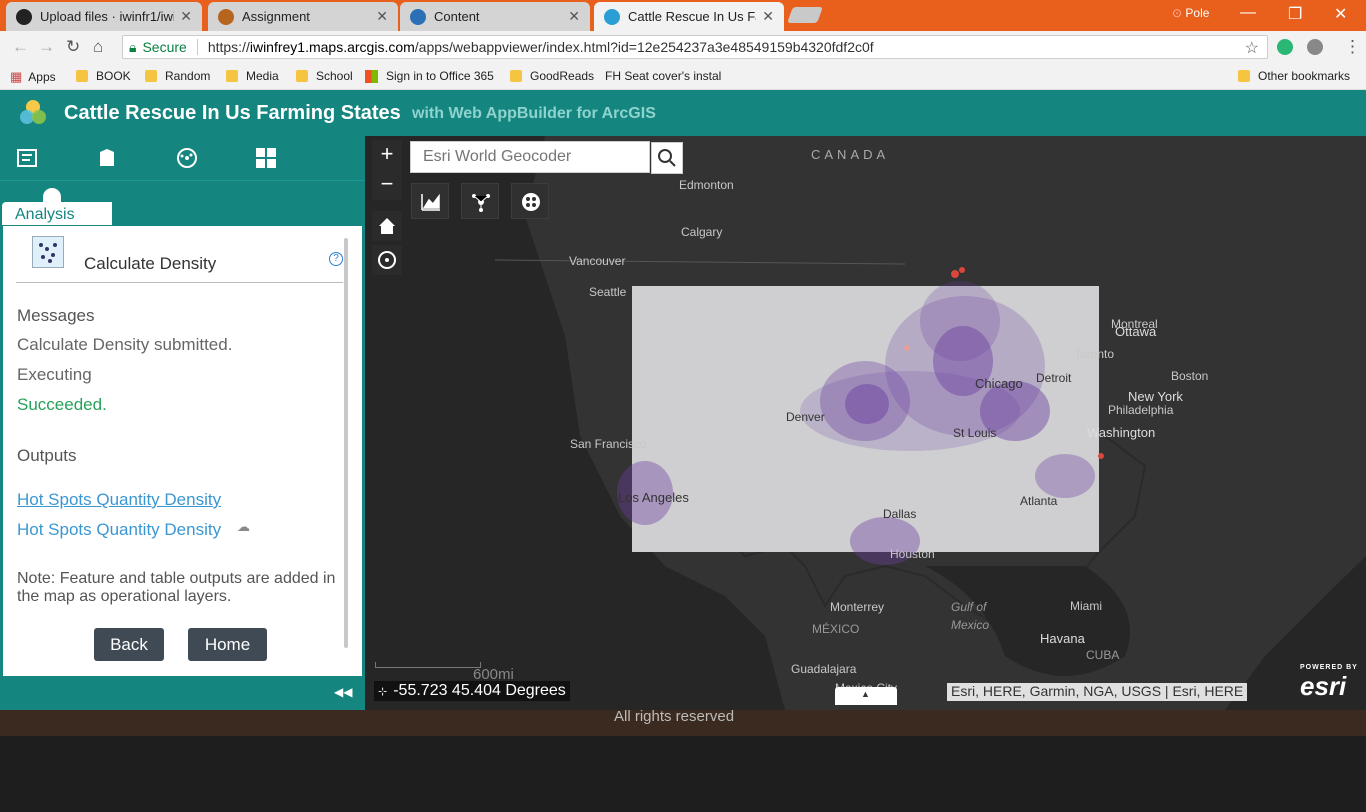 The height and width of the screenshot is (812, 1366). Describe the element at coordinates (16, 76) in the screenshot. I see `apps-grid-icon: ▦` at that location.